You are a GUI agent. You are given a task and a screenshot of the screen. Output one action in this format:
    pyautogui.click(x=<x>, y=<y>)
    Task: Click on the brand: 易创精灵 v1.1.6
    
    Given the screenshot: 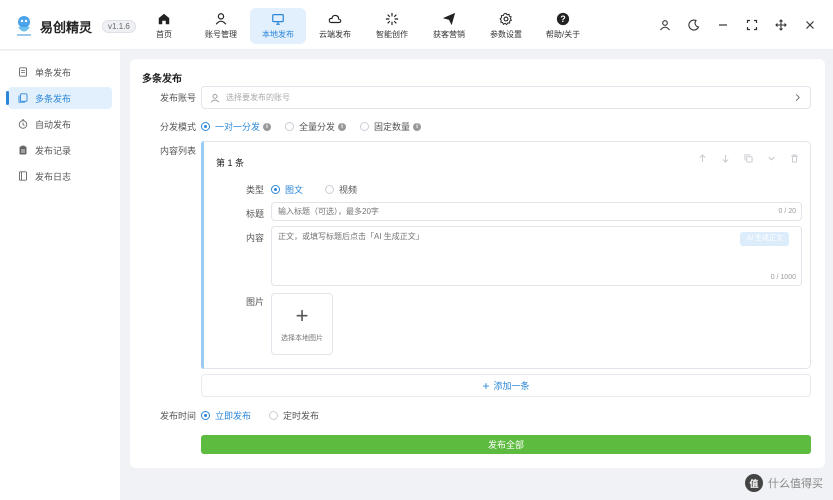 What is the action you would take?
    pyautogui.click(x=75, y=26)
    